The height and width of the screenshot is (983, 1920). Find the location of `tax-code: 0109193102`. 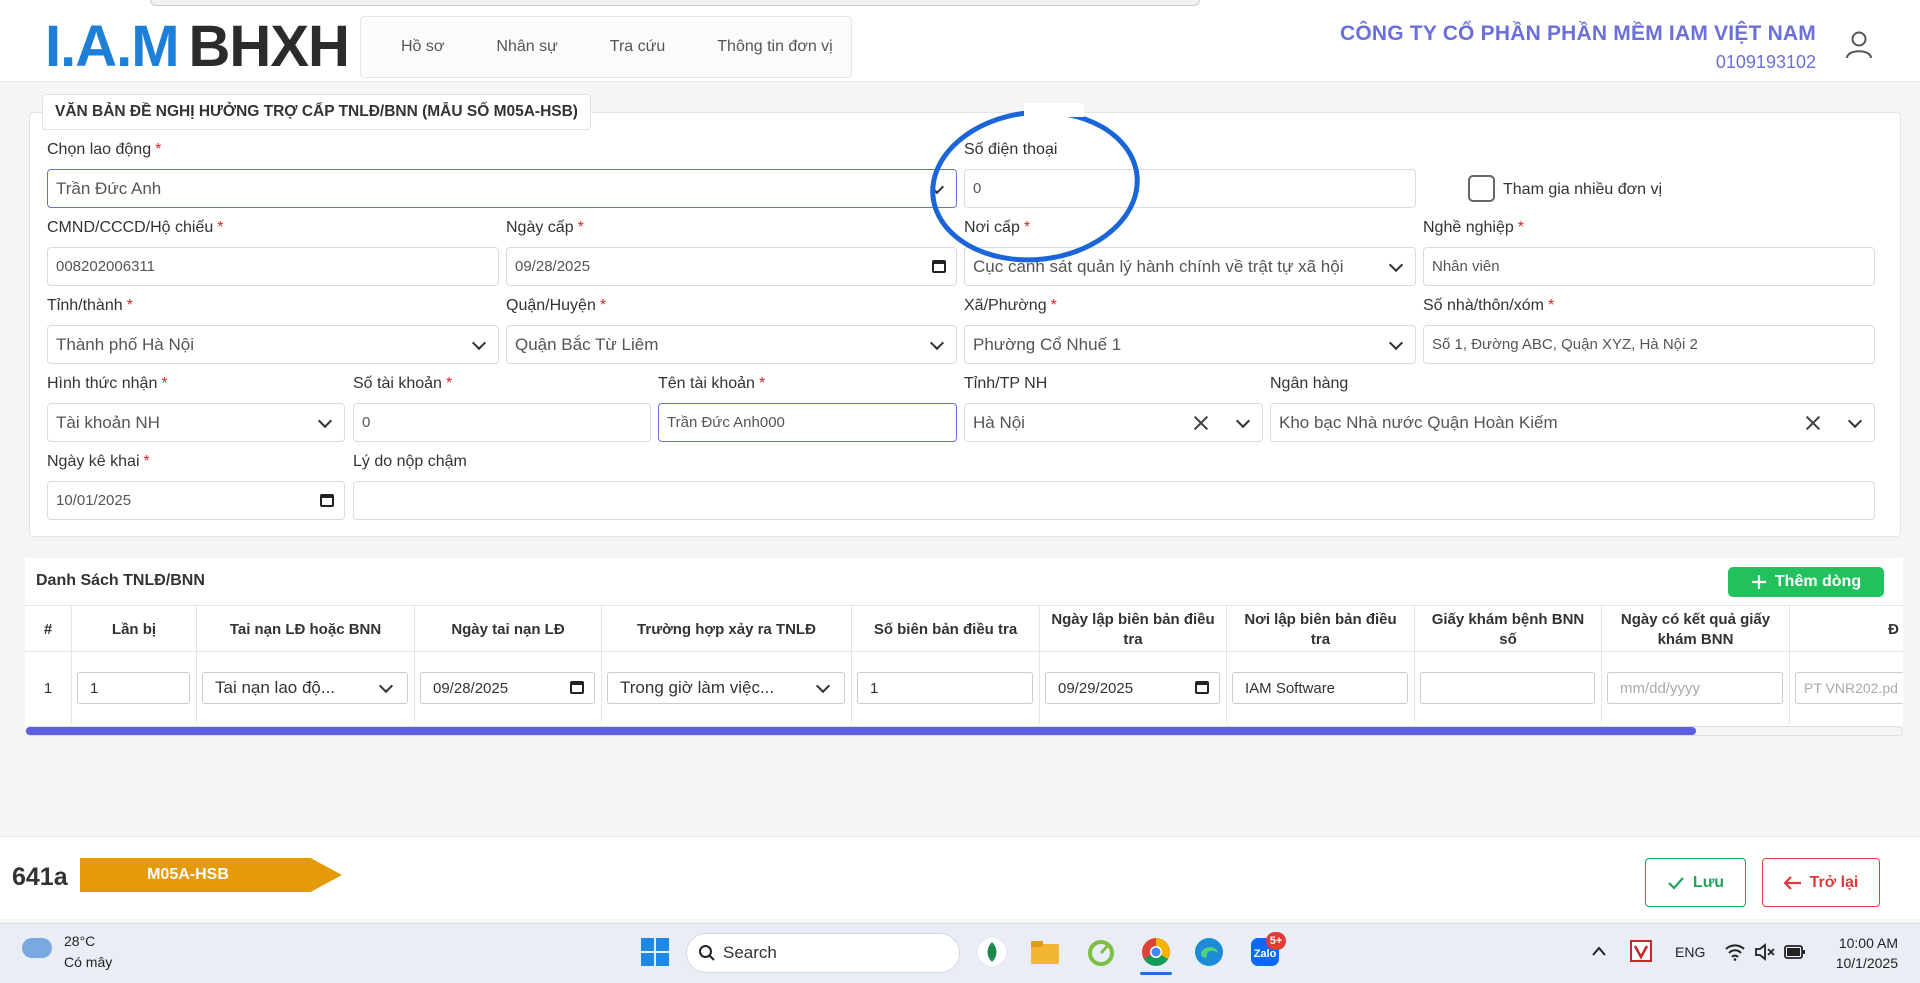

tax-code: 0109193102 is located at coordinates (1765, 62).